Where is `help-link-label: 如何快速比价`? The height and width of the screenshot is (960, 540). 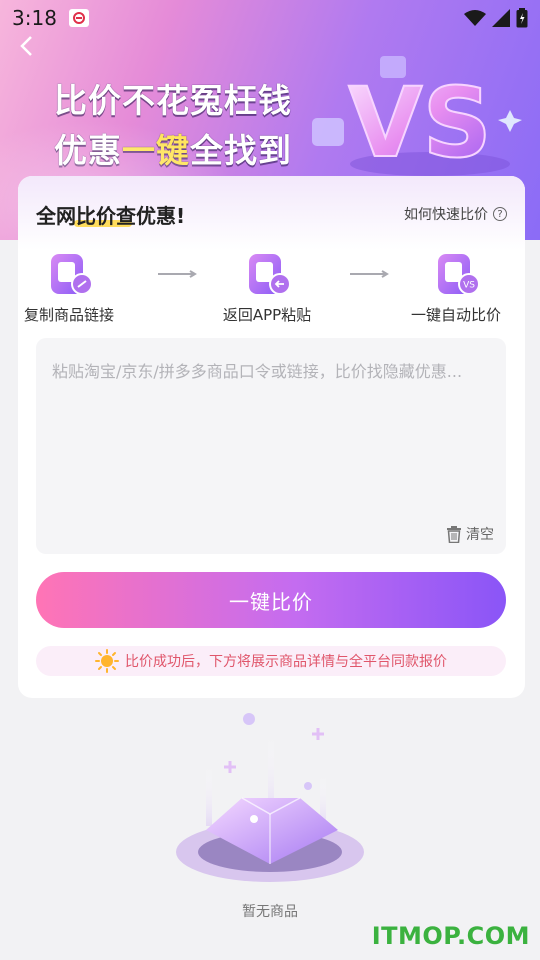
help-link-label: 如何快速比价 is located at coordinates (446, 215).